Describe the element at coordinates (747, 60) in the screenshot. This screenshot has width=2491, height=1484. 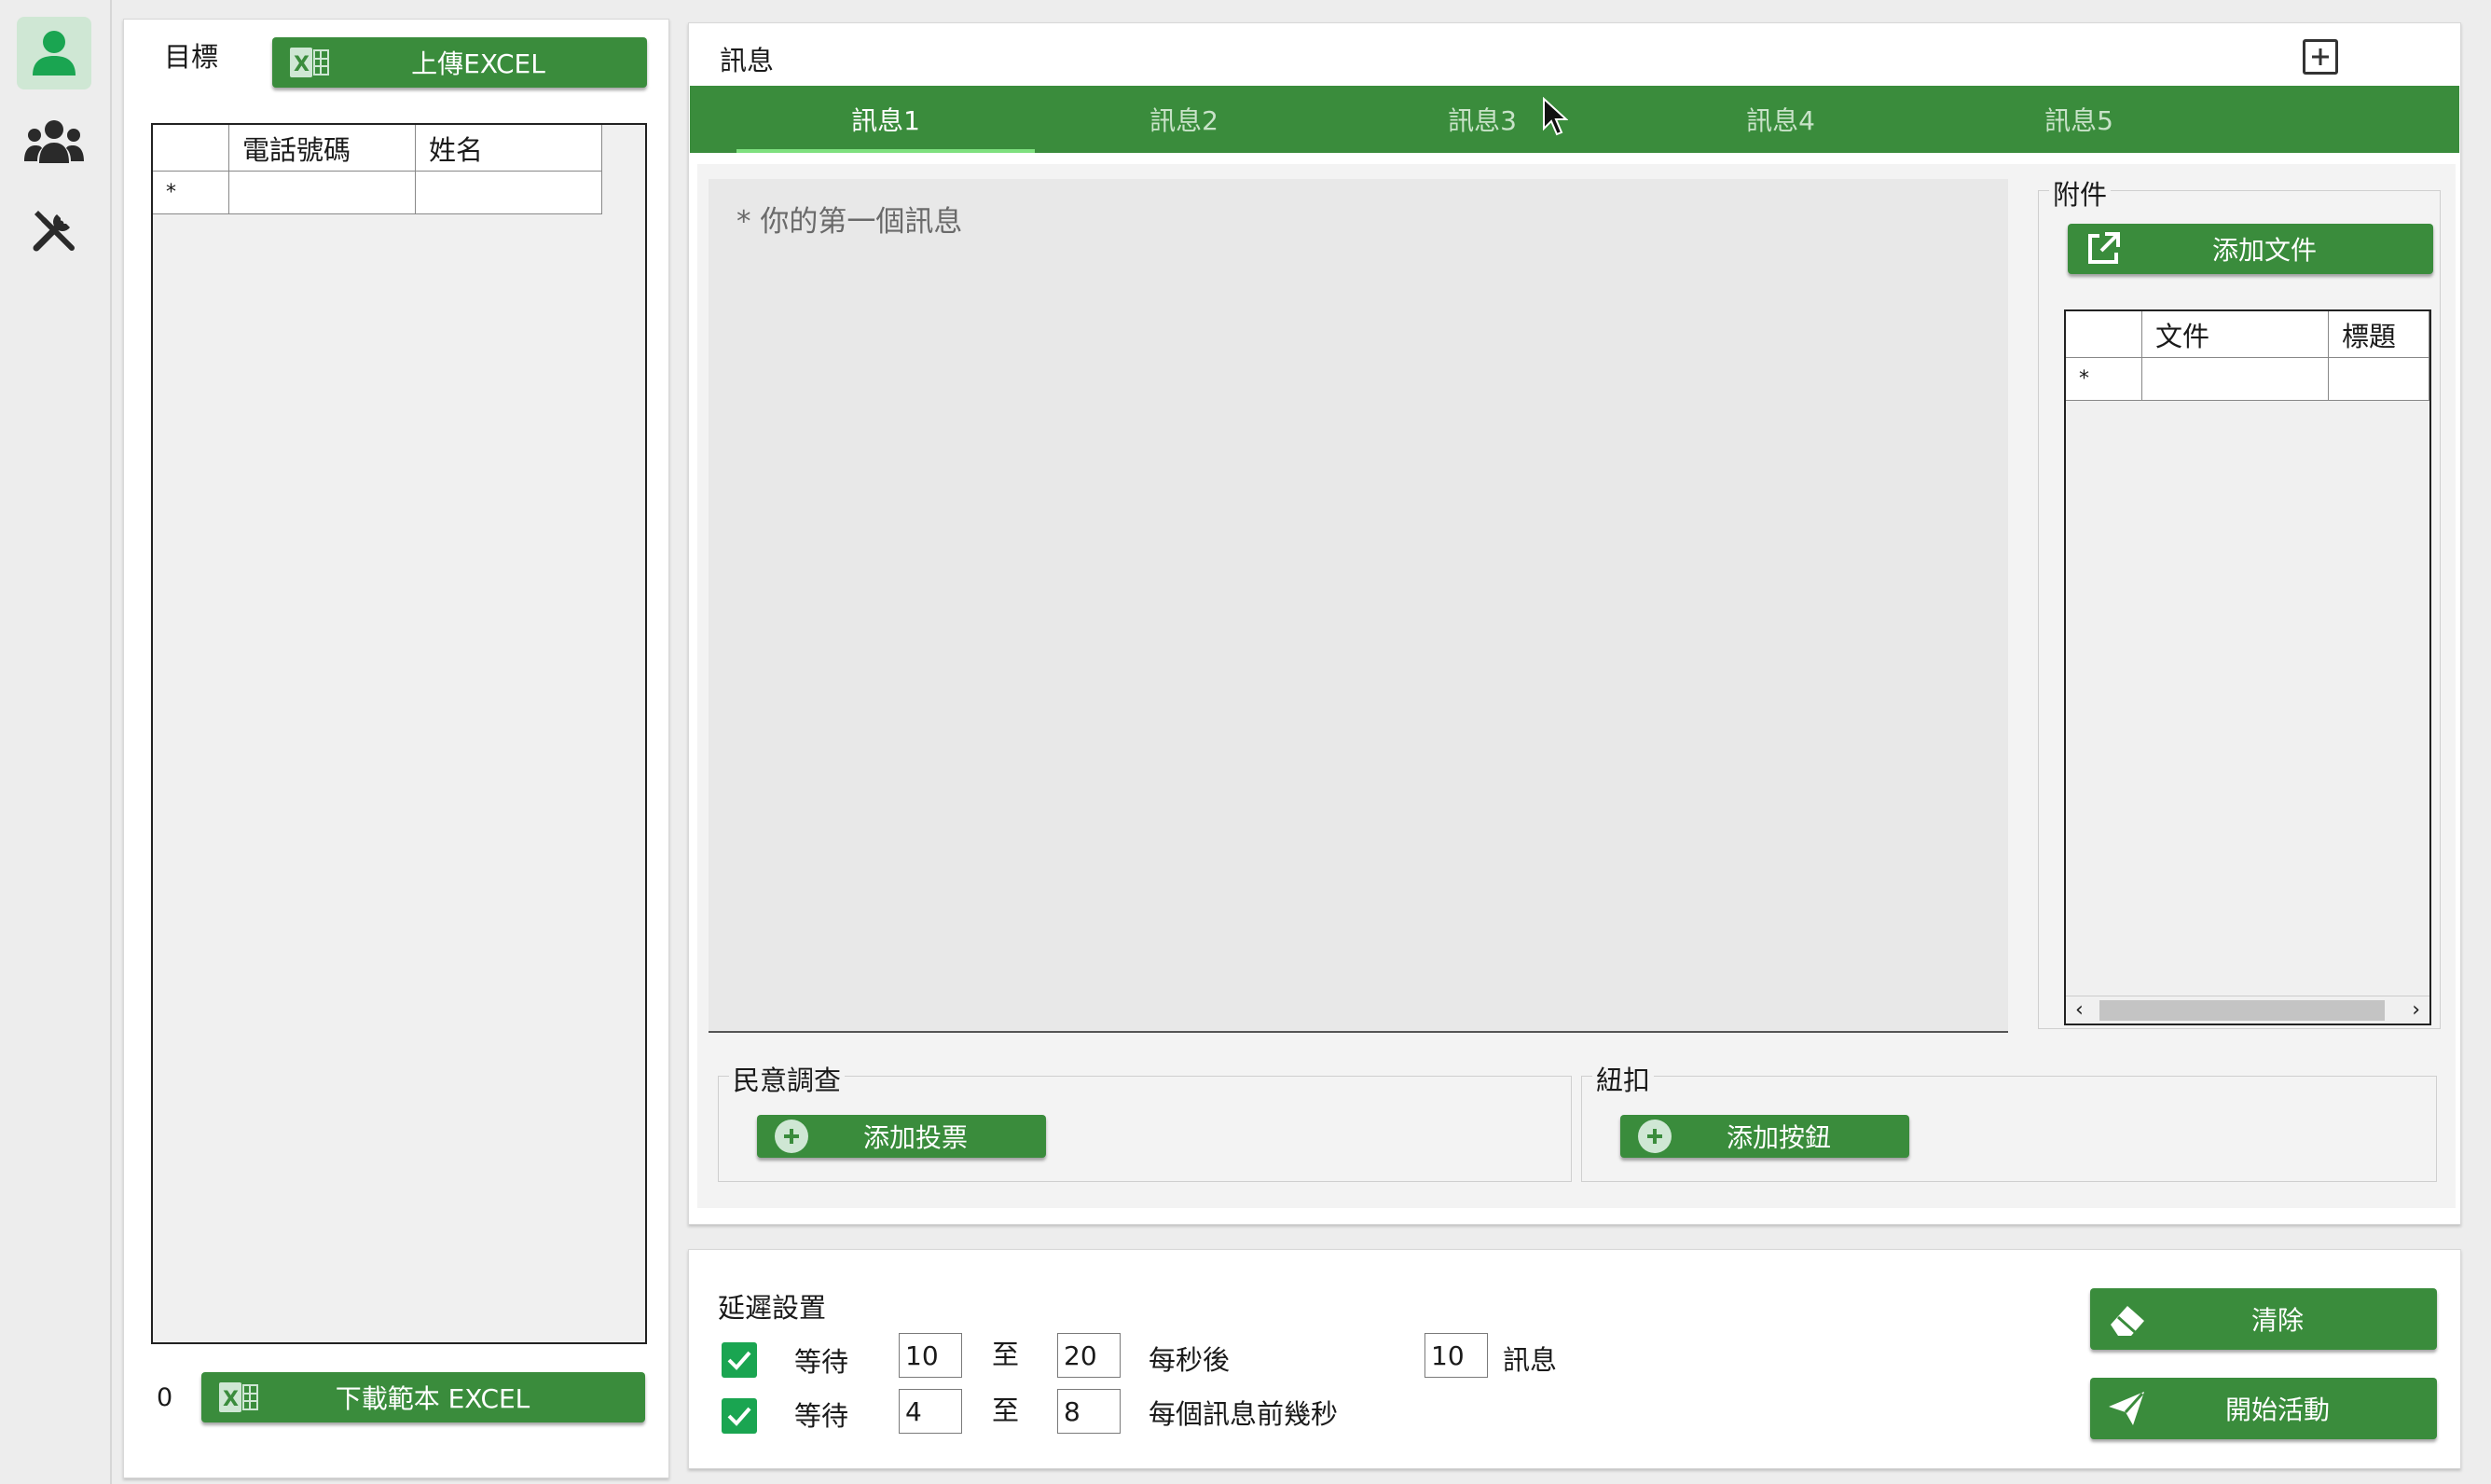
I see `message-title: 訊息` at that location.